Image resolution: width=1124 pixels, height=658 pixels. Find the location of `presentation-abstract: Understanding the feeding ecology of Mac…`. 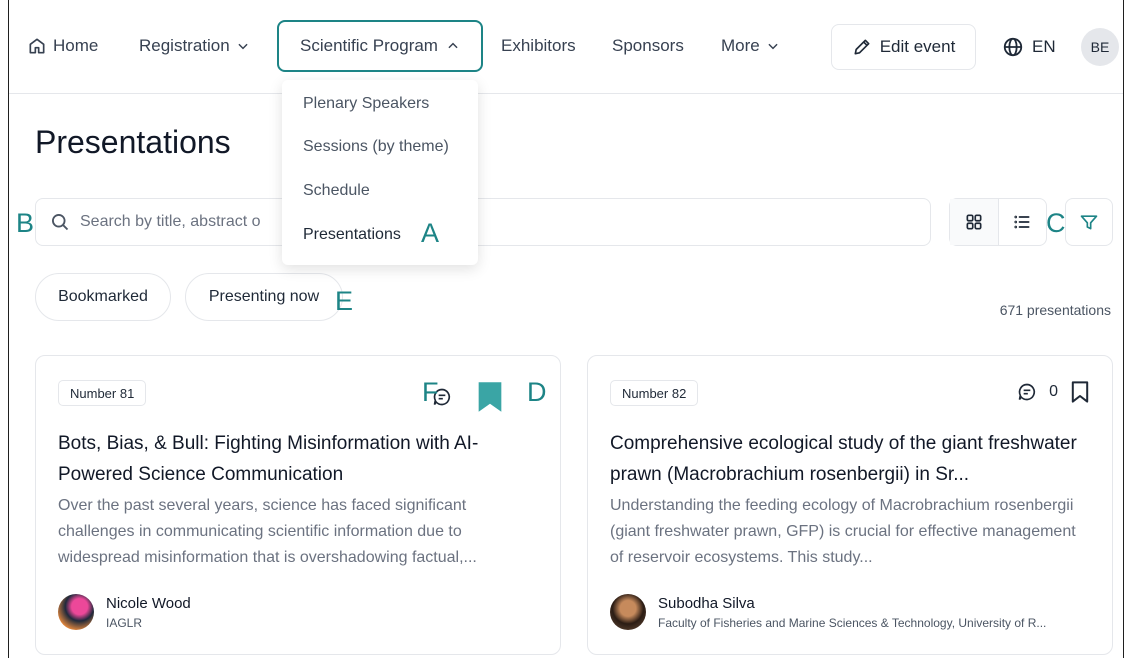

presentation-abstract: Understanding the feeding ecology of Mac… is located at coordinates (843, 531).